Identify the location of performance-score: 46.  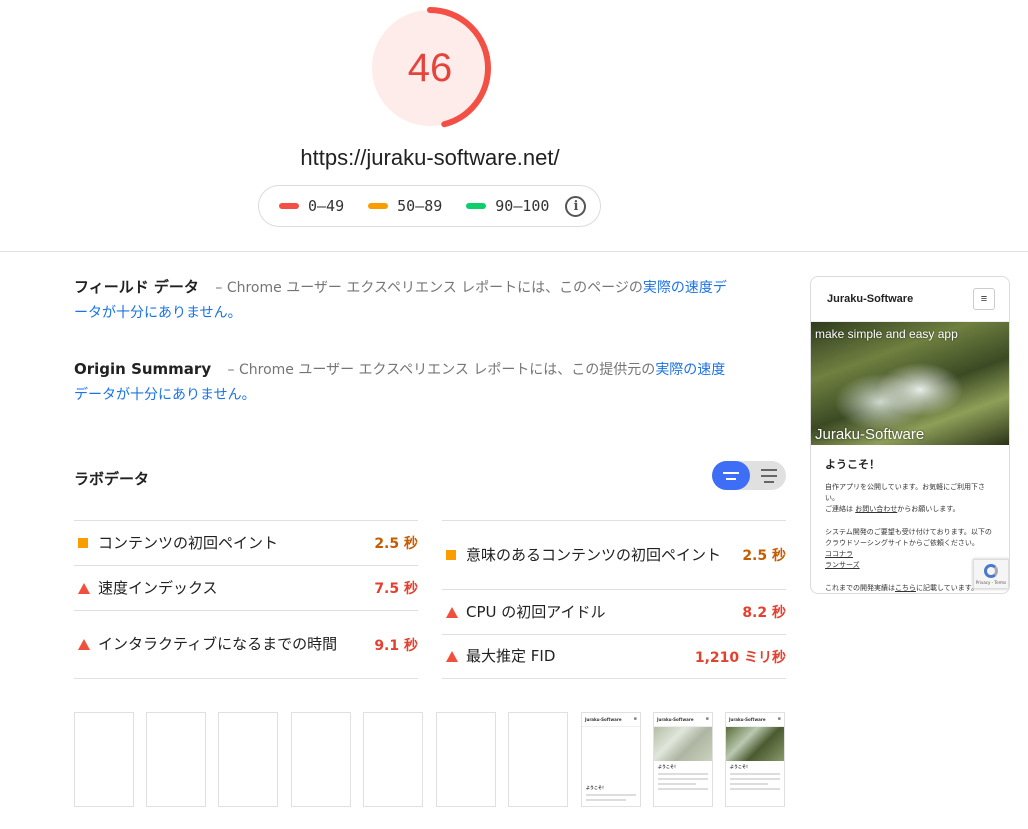
(430, 67).